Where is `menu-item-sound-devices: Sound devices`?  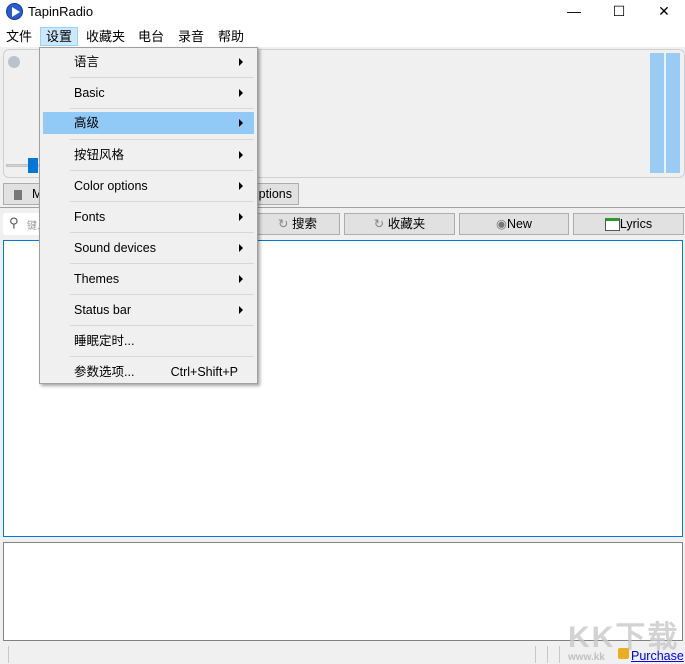
menu-item-sound-devices: Sound devices is located at coordinates (148, 248).